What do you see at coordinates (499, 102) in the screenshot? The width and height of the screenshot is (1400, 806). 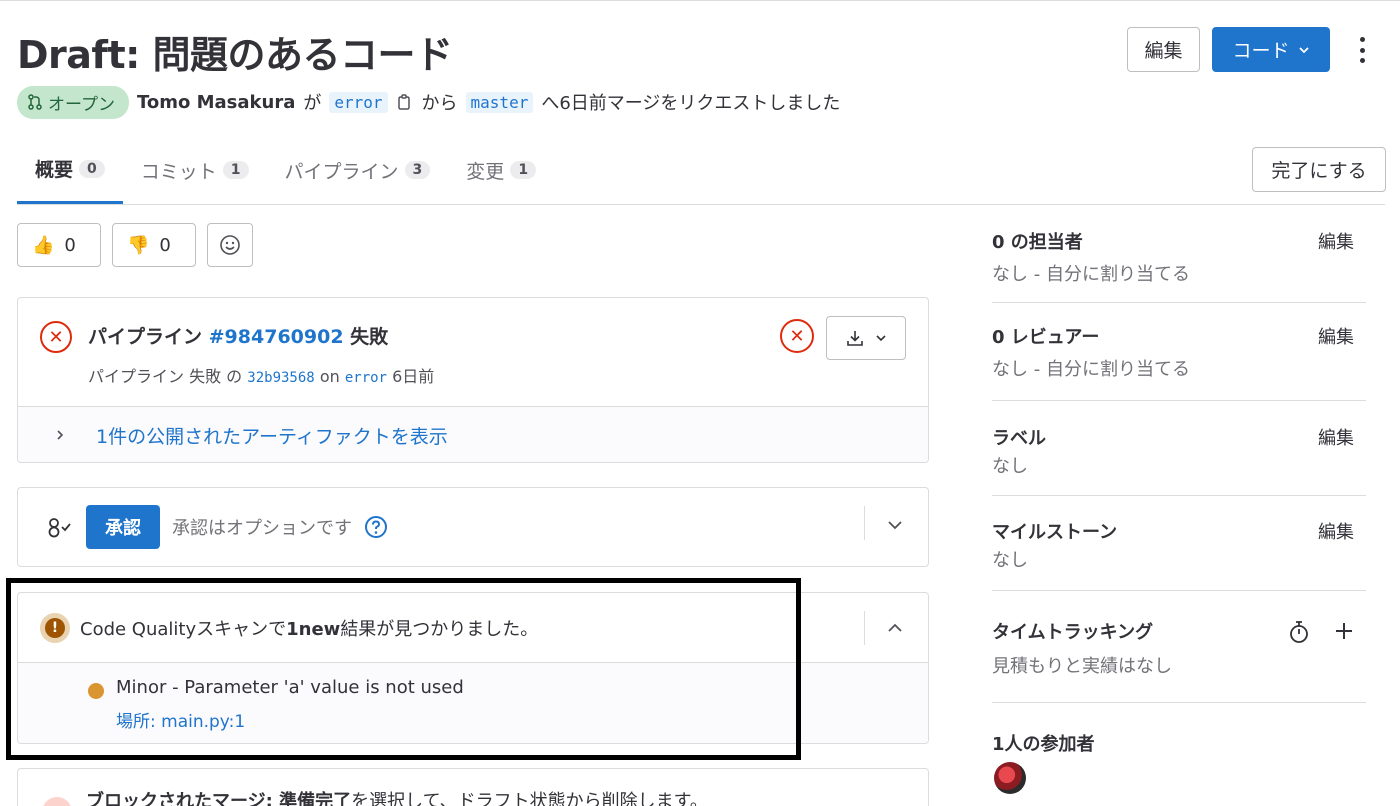 I see `target-branch: master` at bounding box center [499, 102].